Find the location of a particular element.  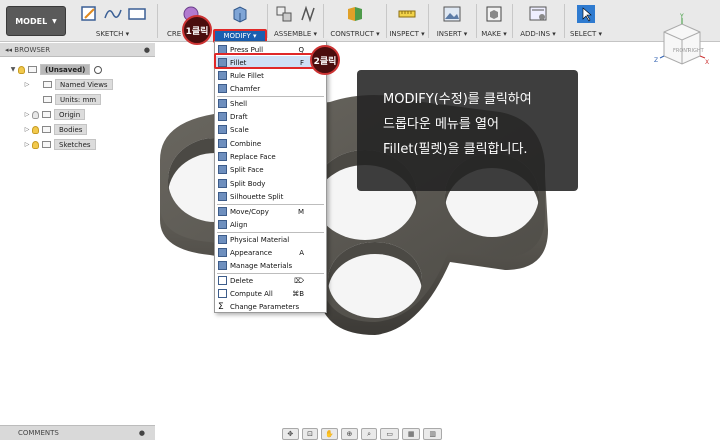

menu-item-move-copy: Move/Copy M is located at coordinates (270, 211).